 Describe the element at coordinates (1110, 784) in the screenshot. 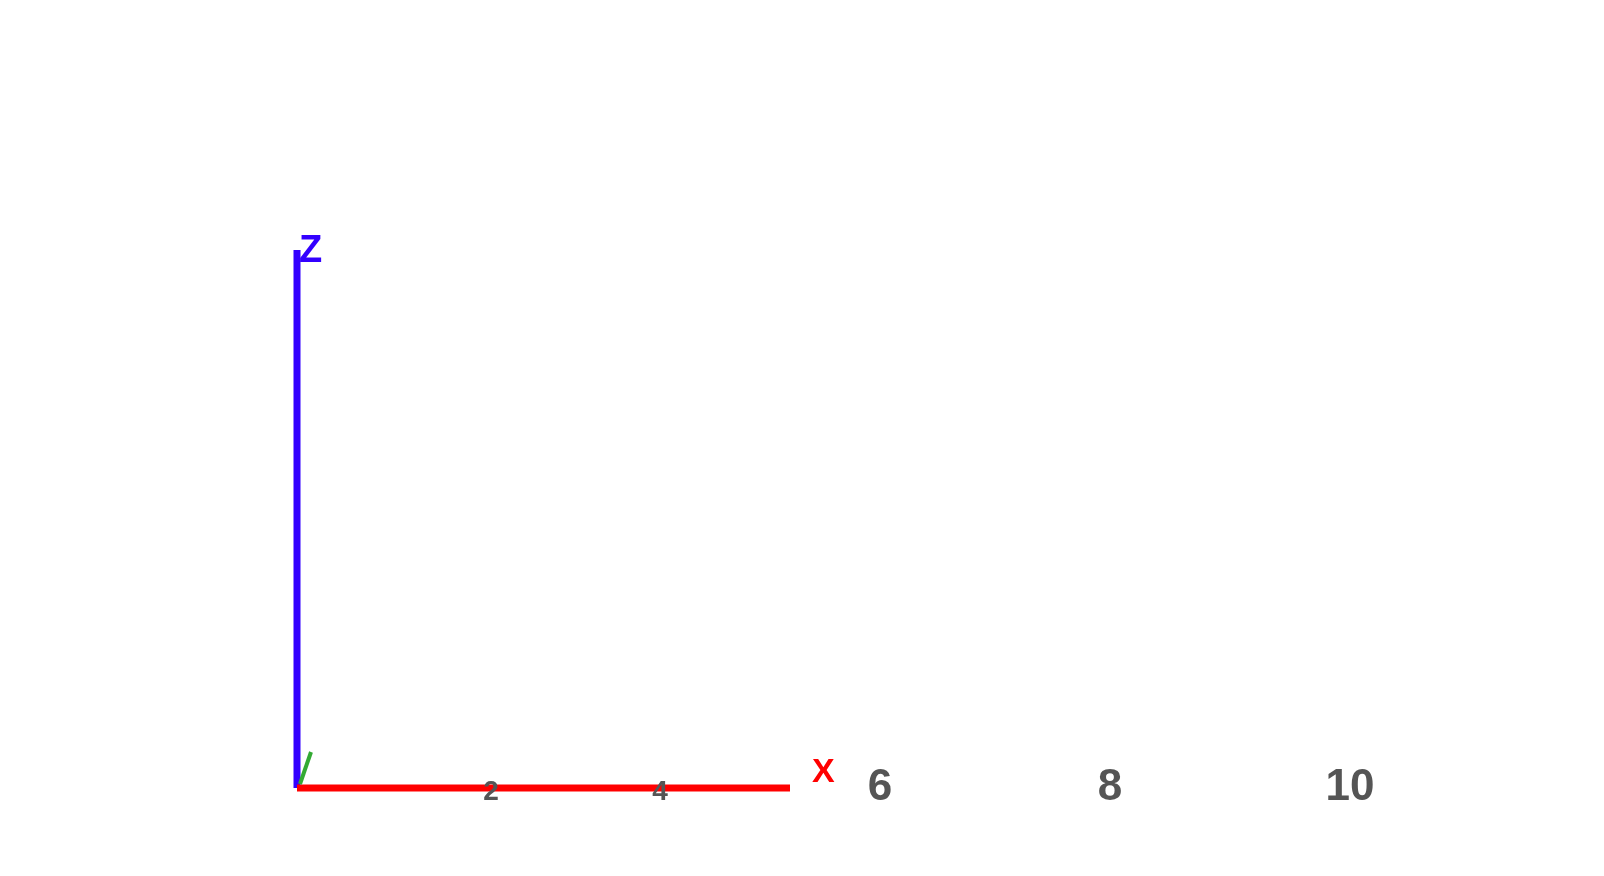

I see `tick-label: 8` at that location.